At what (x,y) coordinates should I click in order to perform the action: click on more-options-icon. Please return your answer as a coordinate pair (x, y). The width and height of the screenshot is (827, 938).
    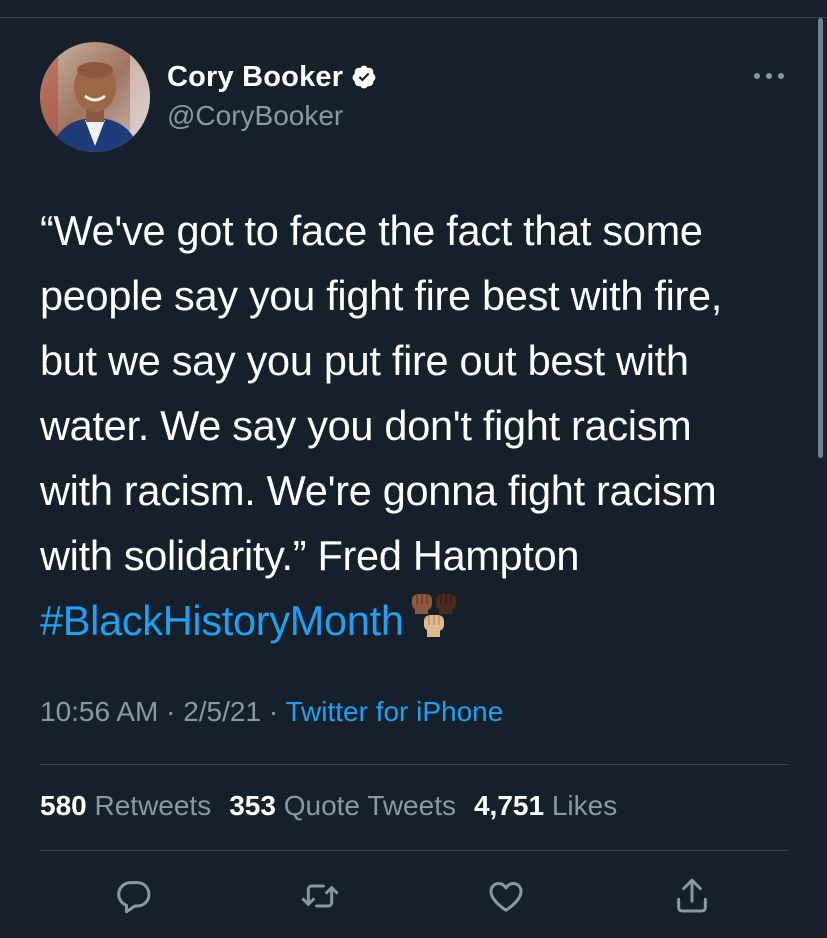
    Looking at the image, I should click on (769, 76).